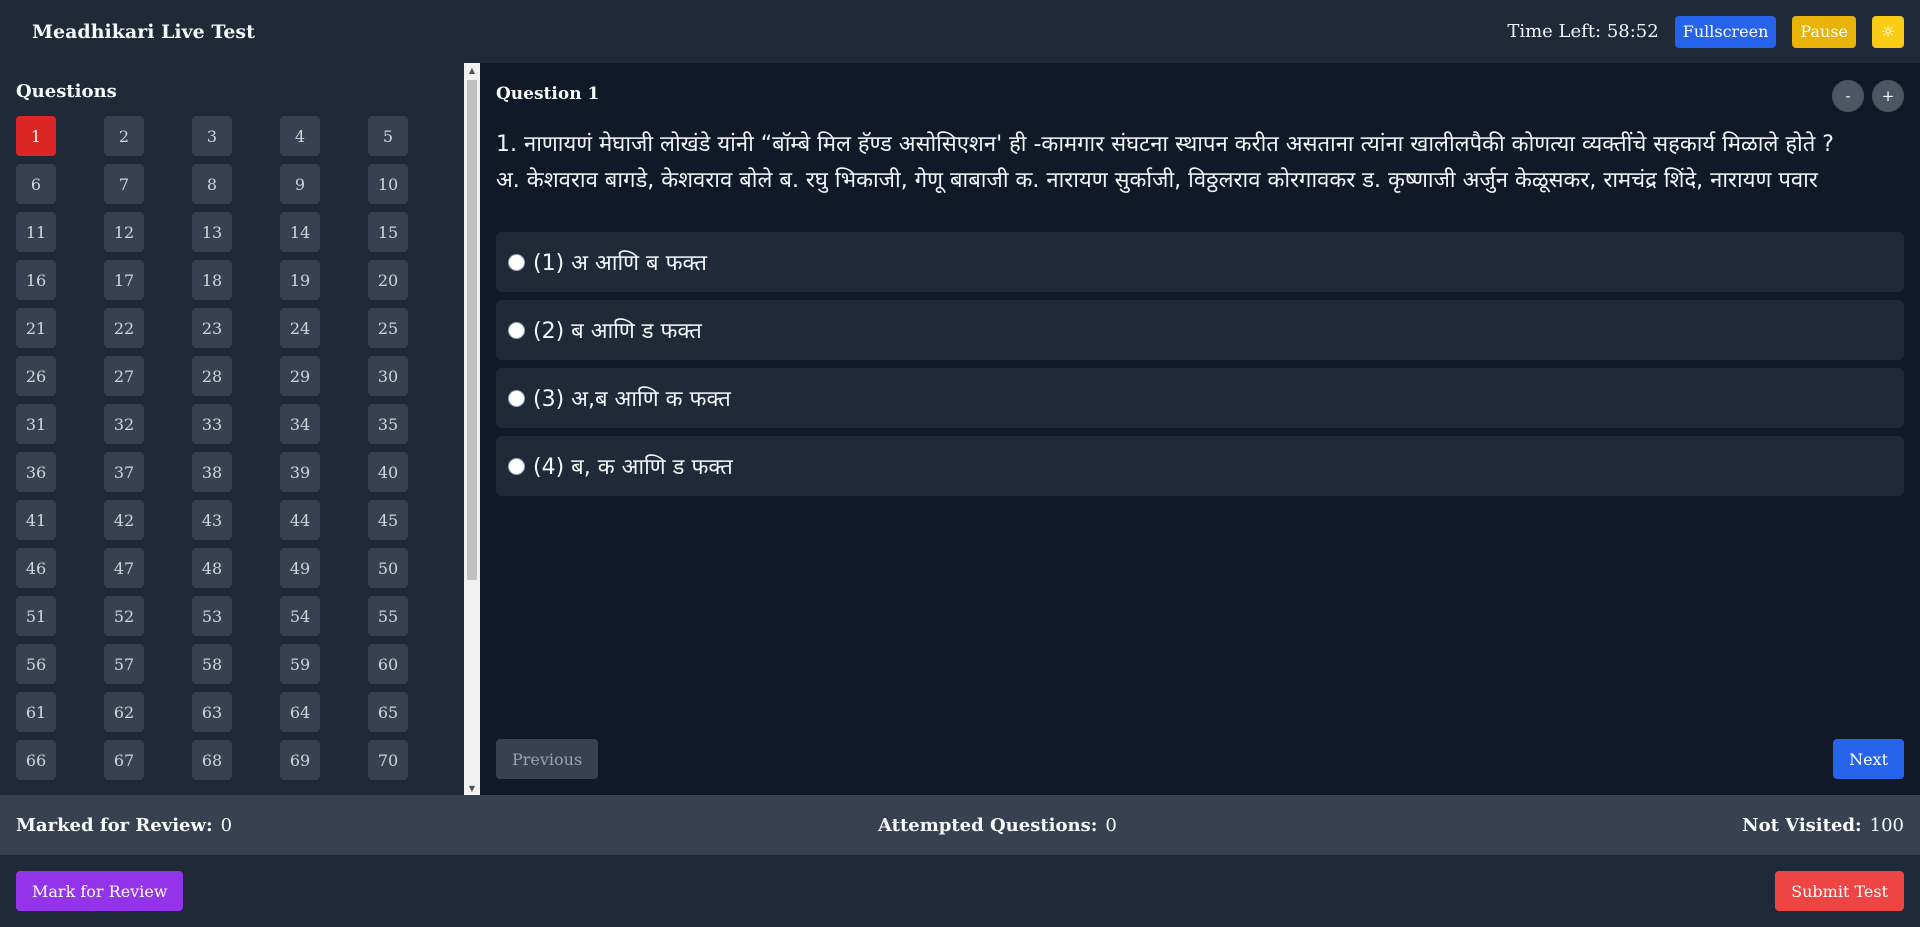  Describe the element at coordinates (124, 232) in the screenshot. I see `question-number-12: 12` at that location.